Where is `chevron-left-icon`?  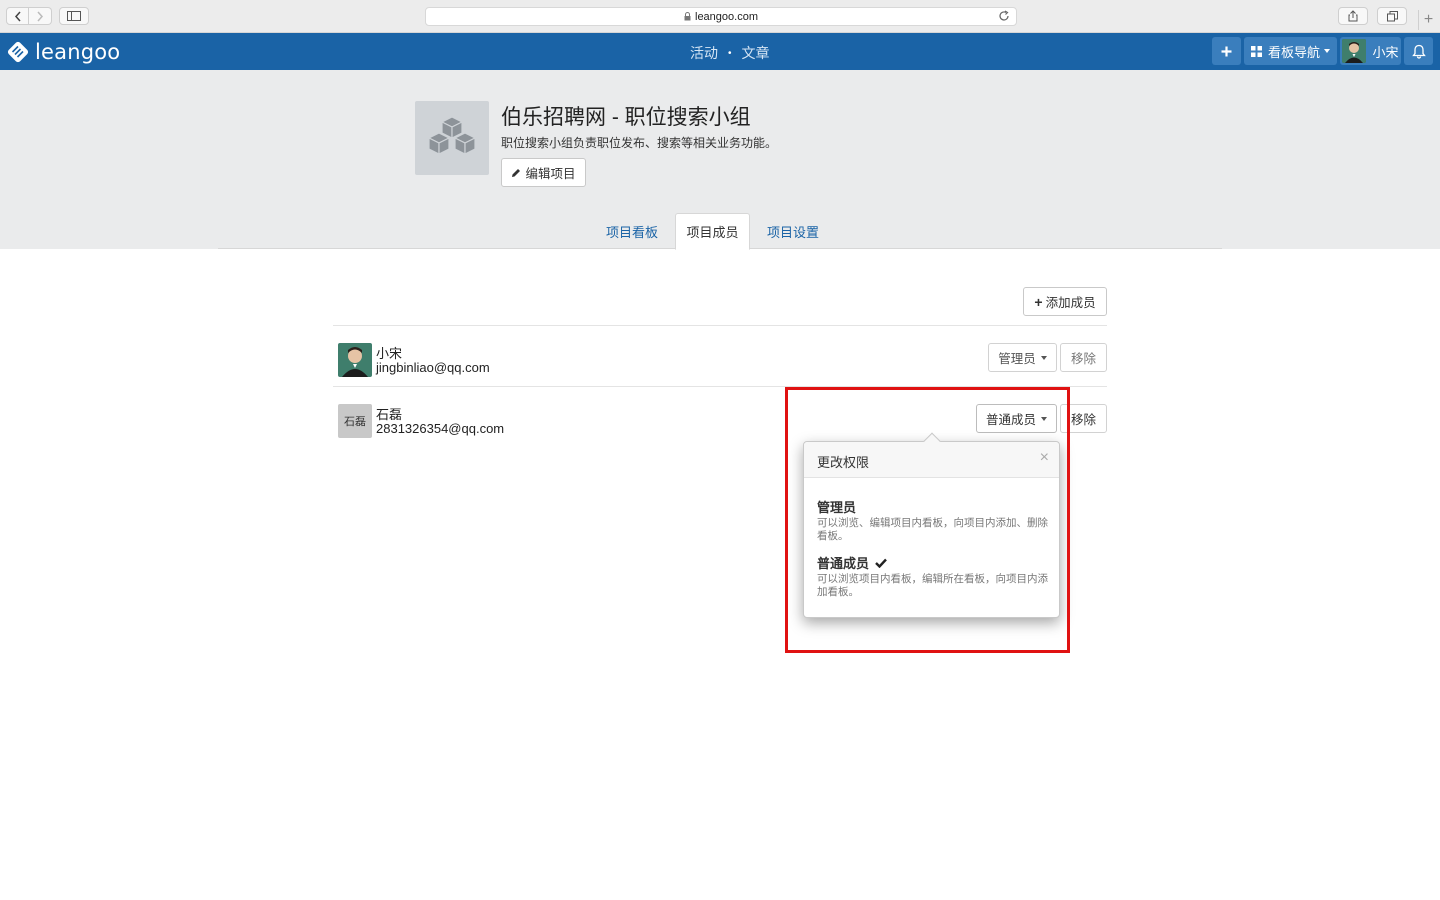 chevron-left-icon is located at coordinates (17, 16).